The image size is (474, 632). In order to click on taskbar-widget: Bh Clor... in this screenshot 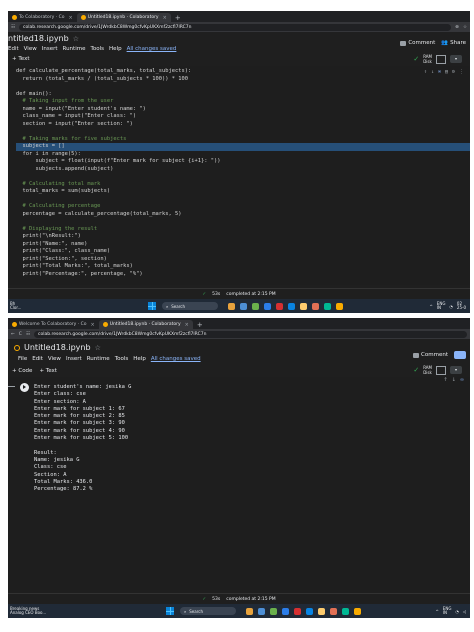, I will do `click(29, 306)`.